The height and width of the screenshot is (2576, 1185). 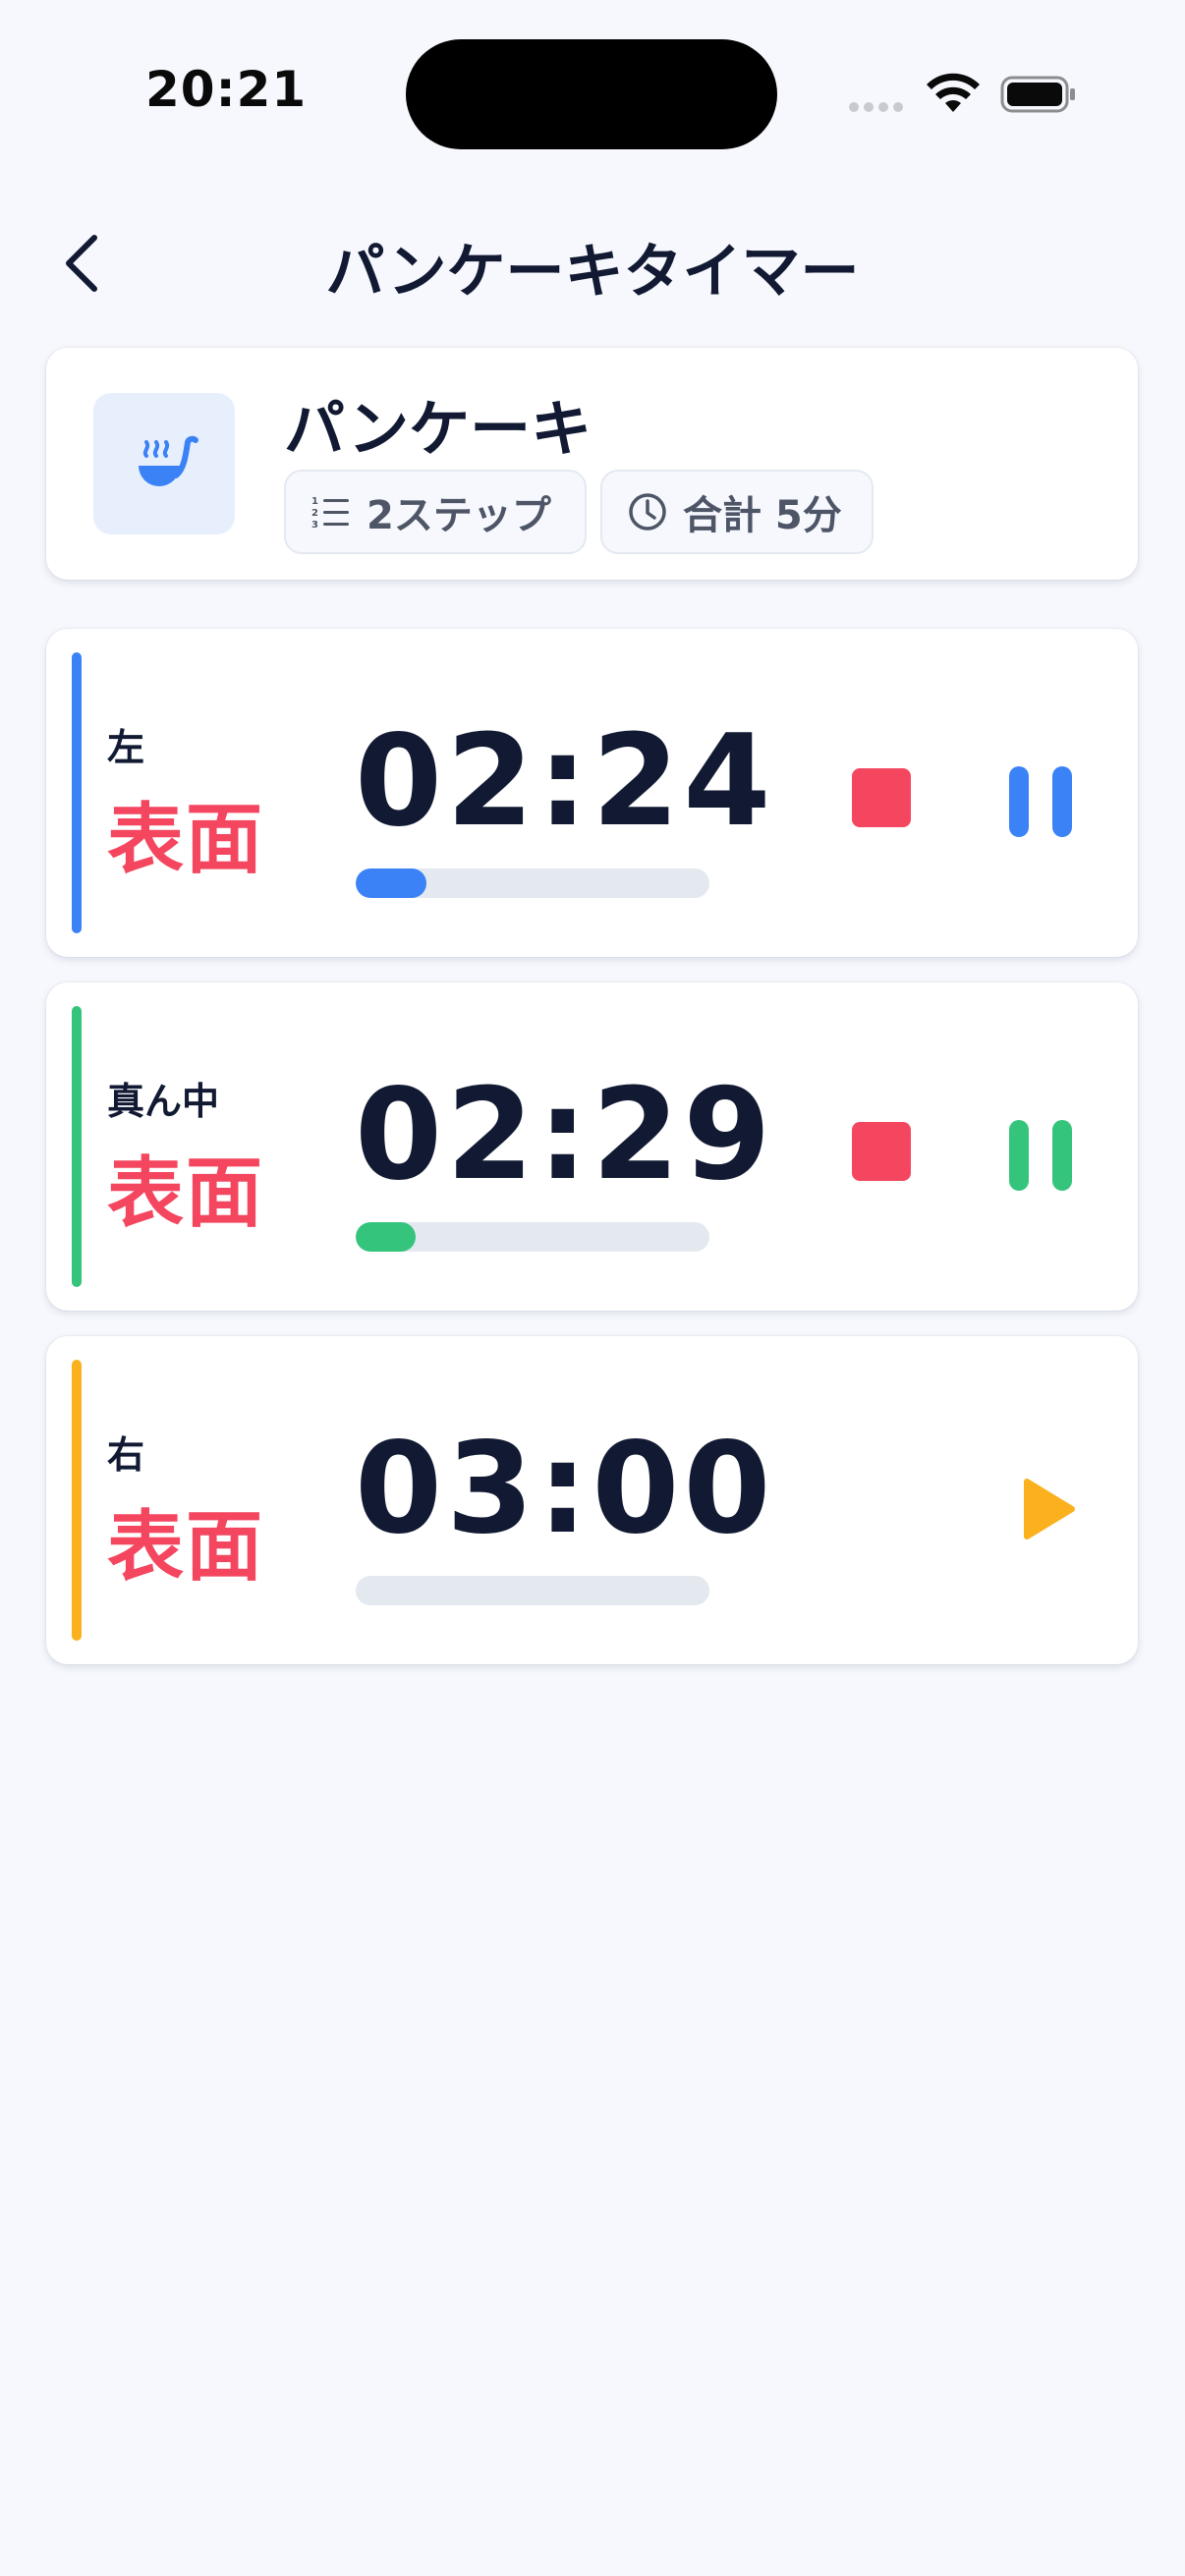 What do you see at coordinates (164, 463) in the screenshot?
I see `ladle-icon` at bounding box center [164, 463].